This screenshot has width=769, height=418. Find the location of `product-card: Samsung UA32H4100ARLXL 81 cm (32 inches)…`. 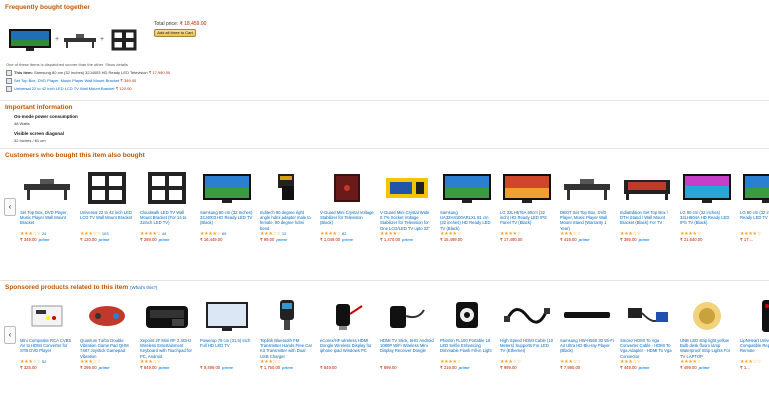

product-card: Samsung UA32H4100ARLXL 81 cm (32 inches)… is located at coordinates (467, 206).